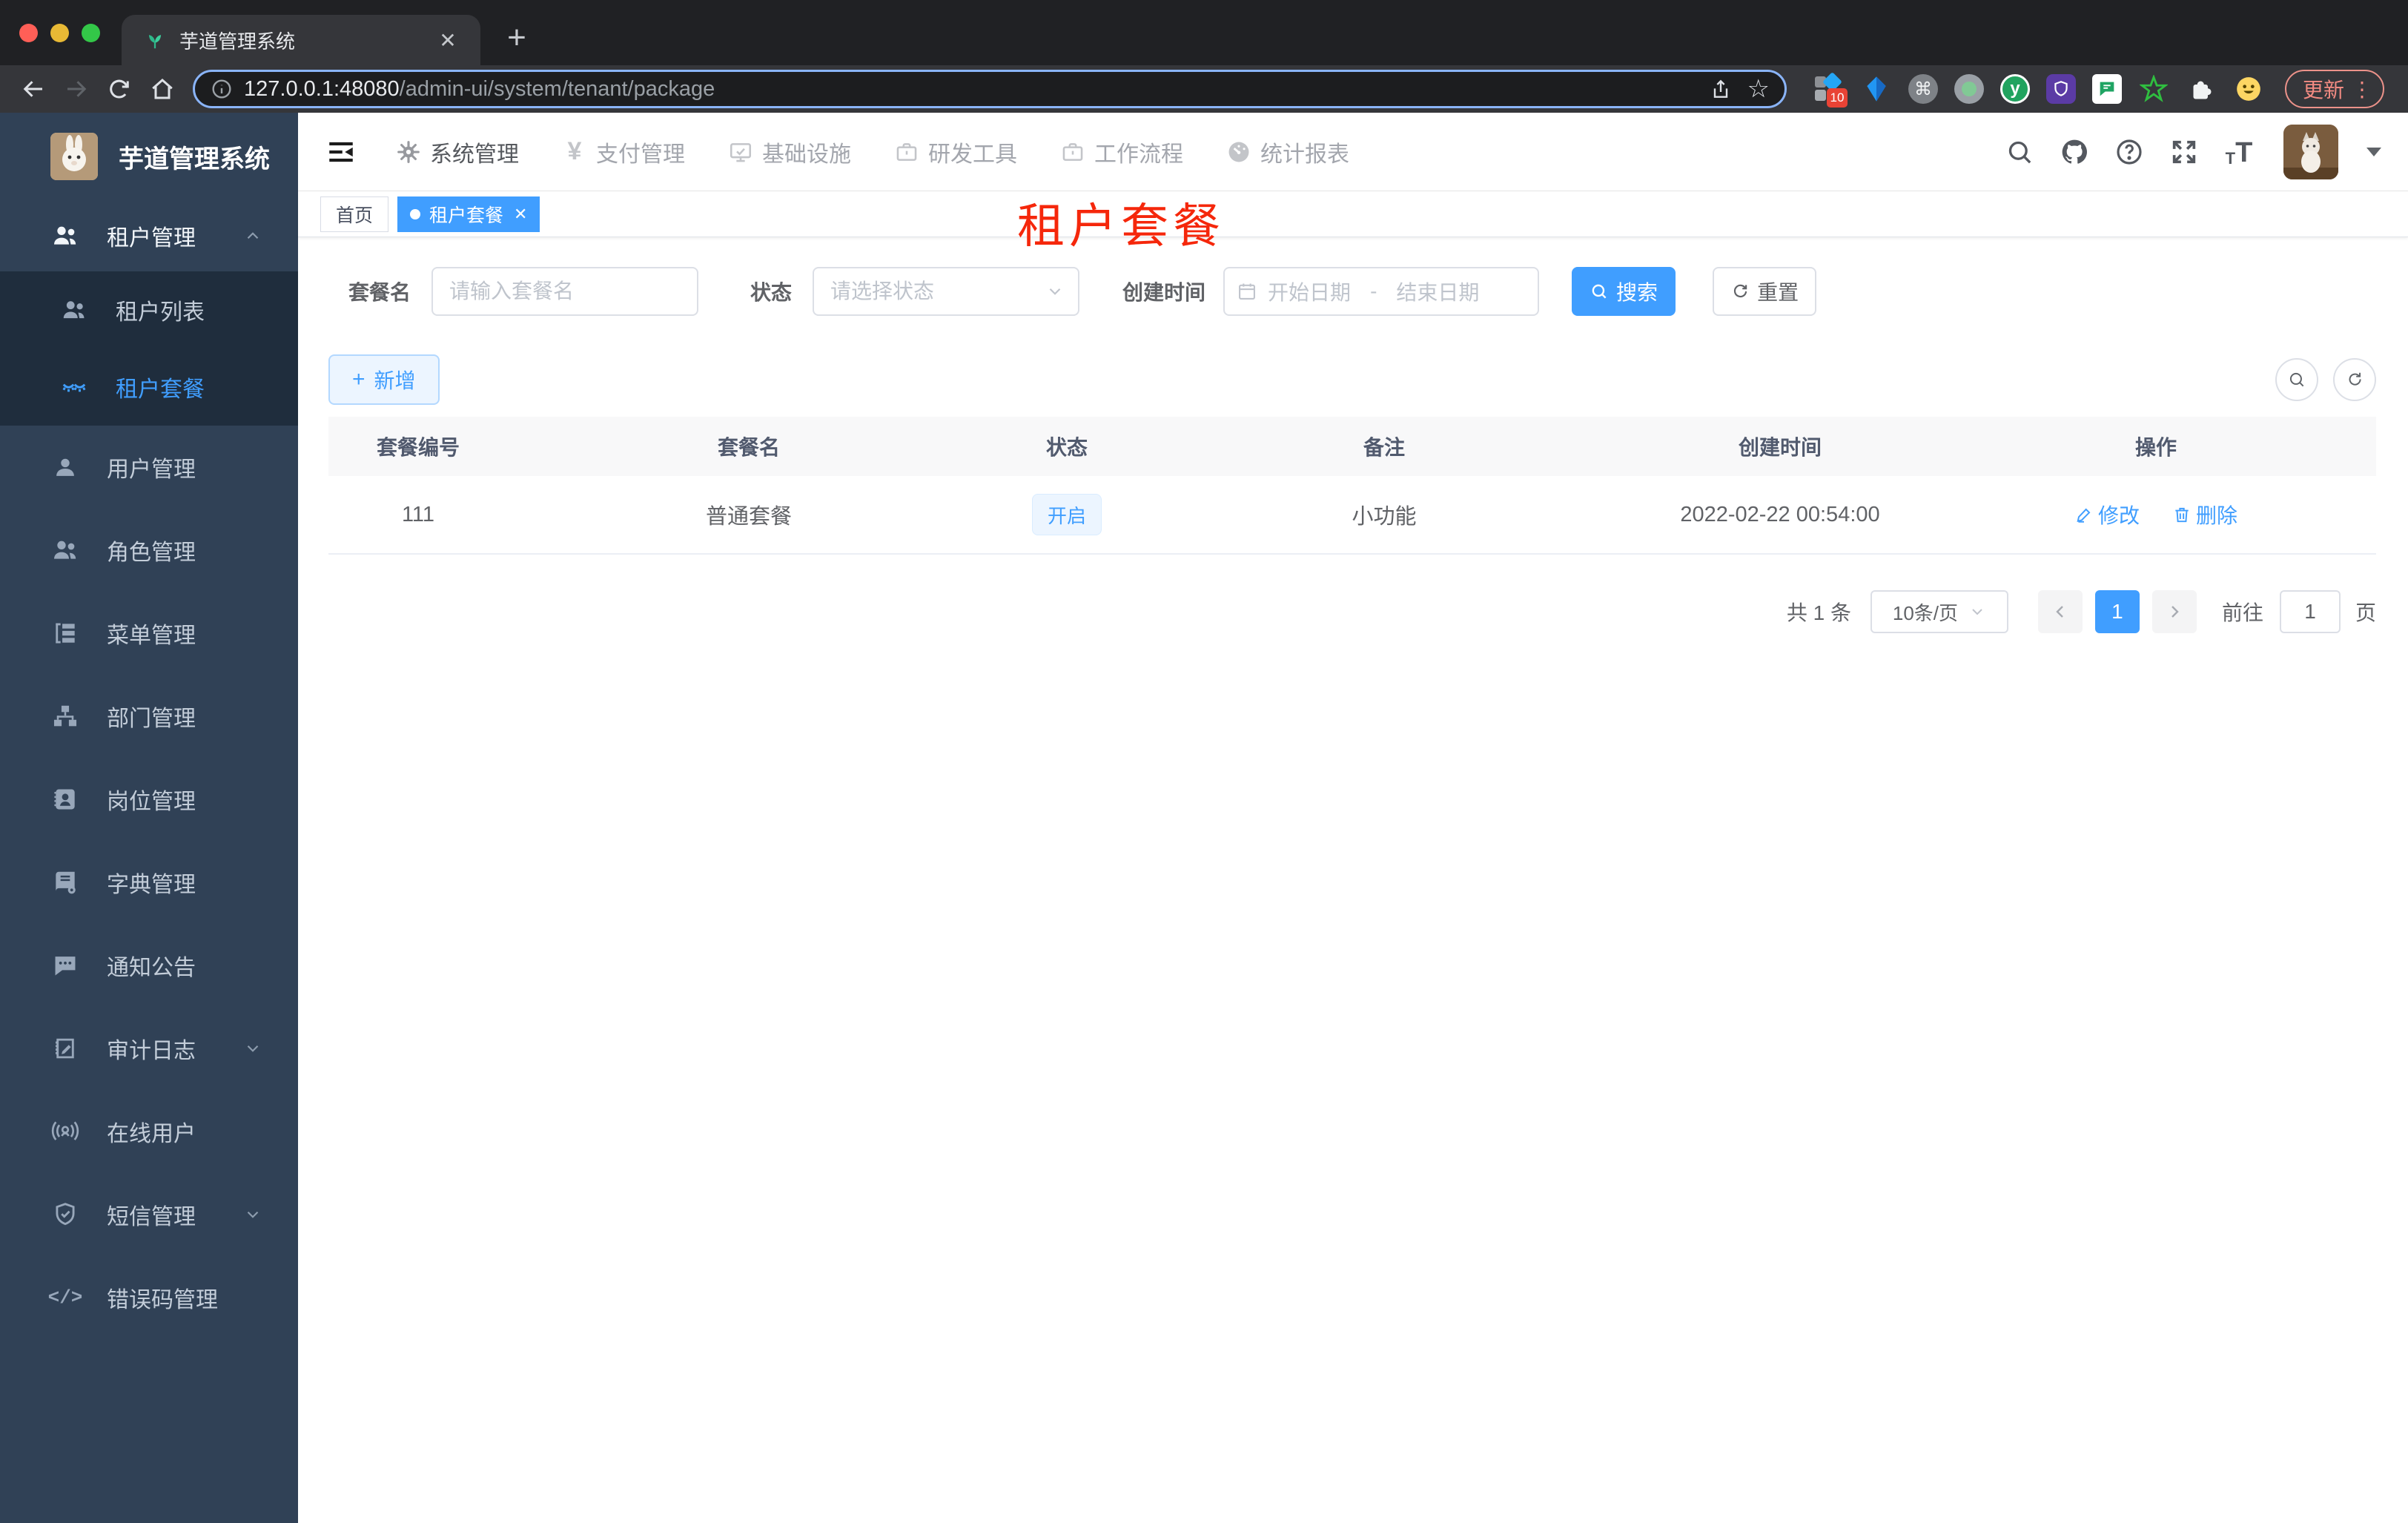 Image resolution: width=2408 pixels, height=1523 pixels. I want to click on top-nav-system: 系统管理, so click(457, 152).